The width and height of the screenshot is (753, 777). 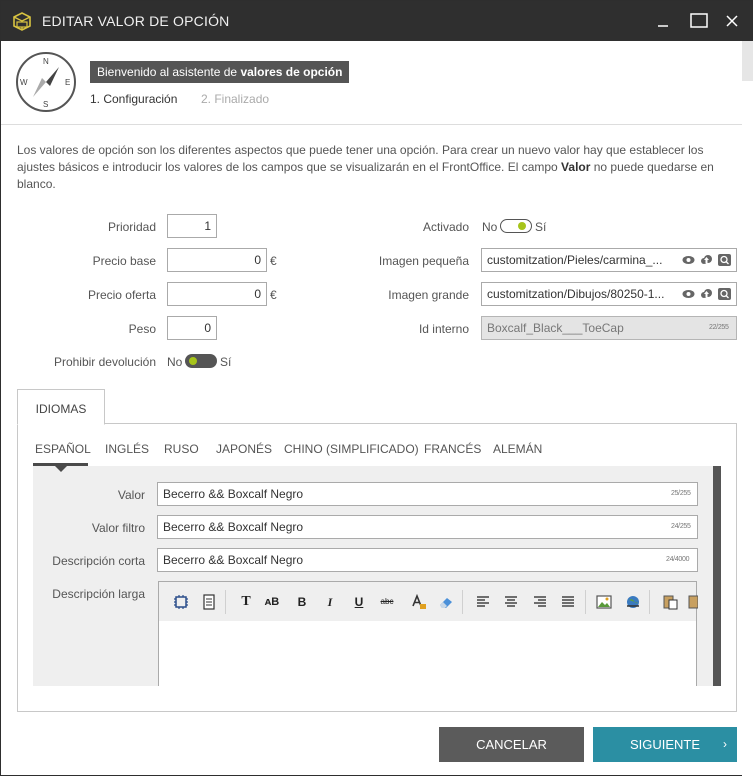 What do you see at coordinates (209, 602) in the screenshot?
I see `document-icon` at bounding box center [209, 602].